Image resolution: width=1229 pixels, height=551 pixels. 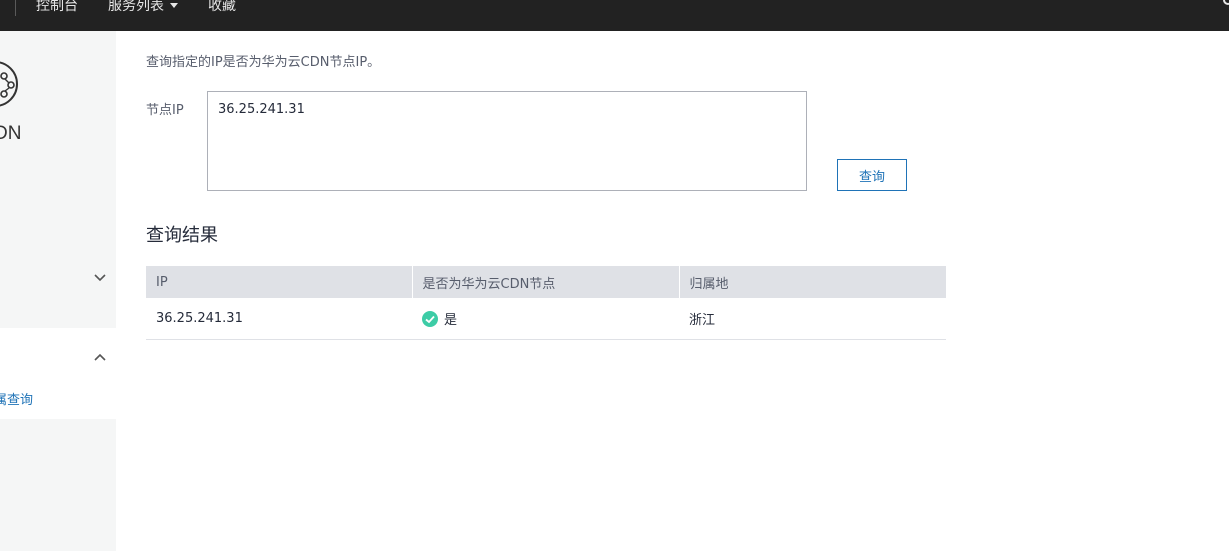 What do you see at coordinates (812, 319) in the screenshot?
I see `cell-location: 浙江` at bounding box center [812, 319].